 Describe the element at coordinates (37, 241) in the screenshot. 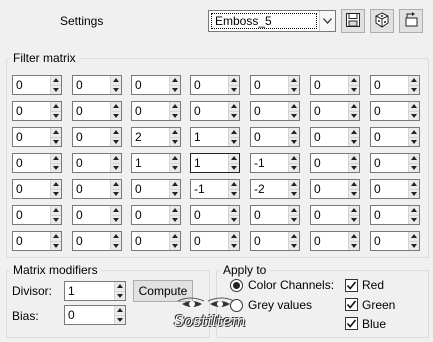

I see `matrix-cell-r7c1: 0` at that location.